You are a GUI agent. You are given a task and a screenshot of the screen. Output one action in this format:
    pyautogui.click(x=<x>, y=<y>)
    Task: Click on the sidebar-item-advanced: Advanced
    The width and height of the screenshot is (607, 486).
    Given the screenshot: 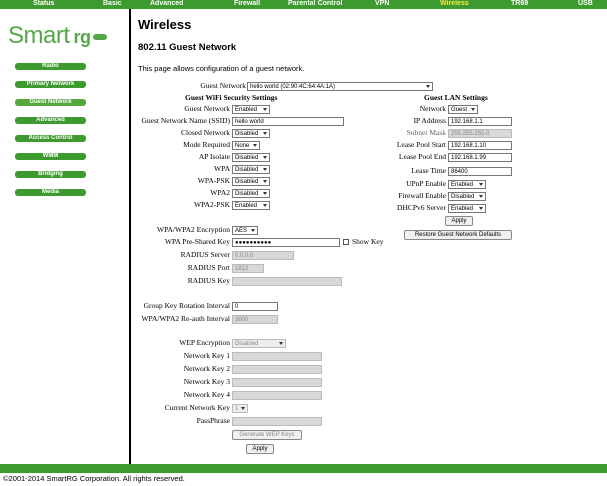 What is the action you would take?
    pyautogui.click(x=50, y=120)
    